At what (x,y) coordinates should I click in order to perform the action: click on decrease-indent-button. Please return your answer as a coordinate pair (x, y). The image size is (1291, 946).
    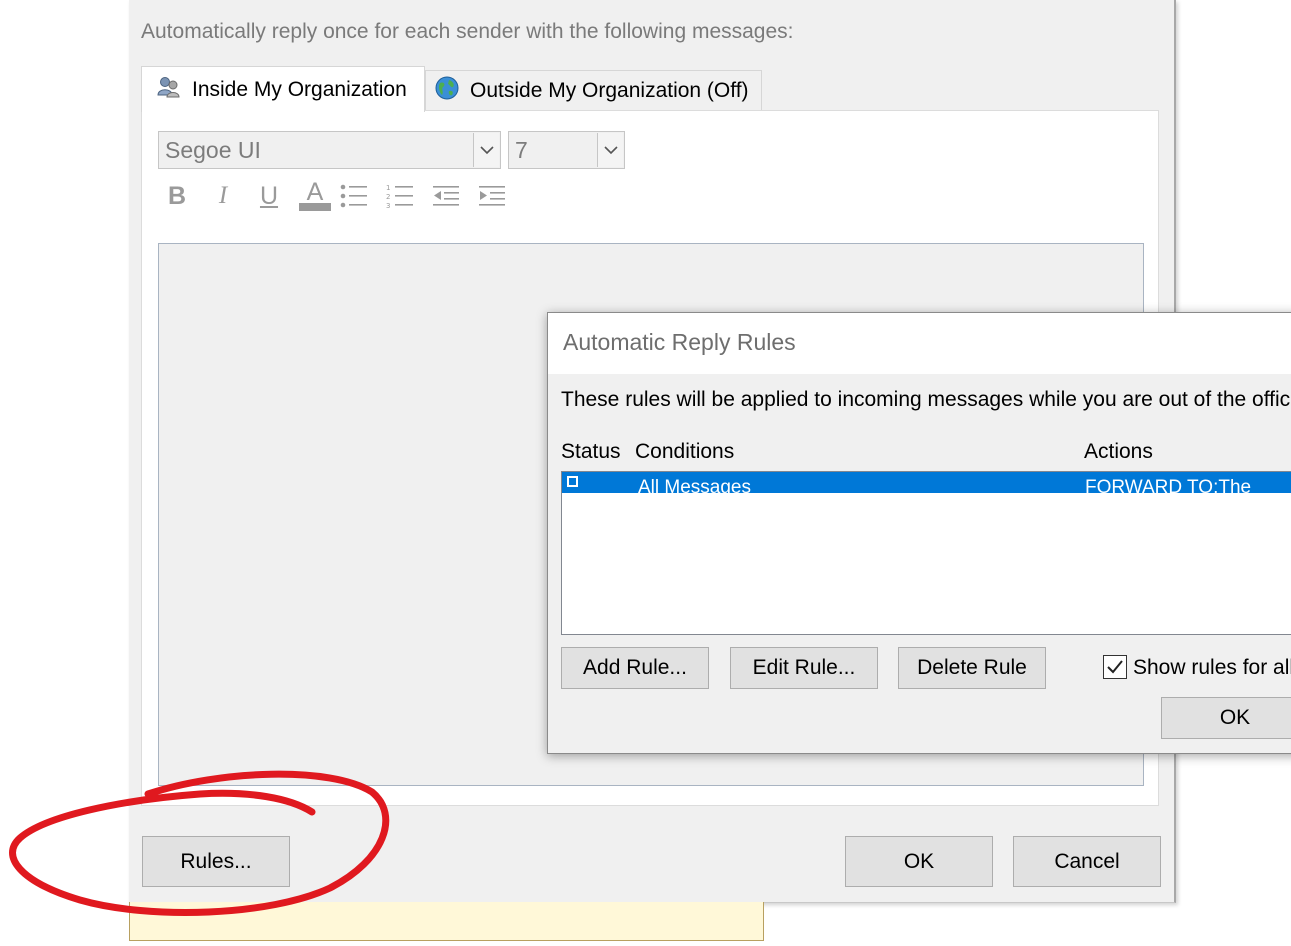
    Looking at the image, I should click on (446, 196).